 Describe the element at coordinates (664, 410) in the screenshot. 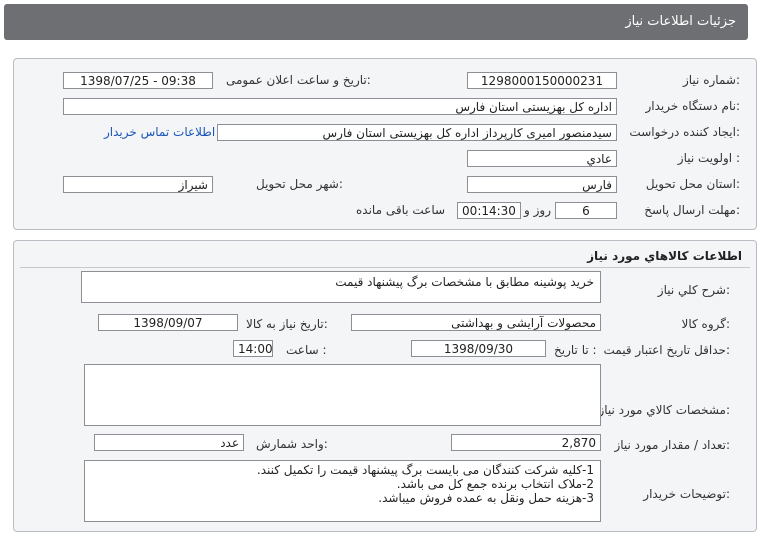

I see `goods-spec-label: مشخصات کالاي مورد نياز:` at that location.